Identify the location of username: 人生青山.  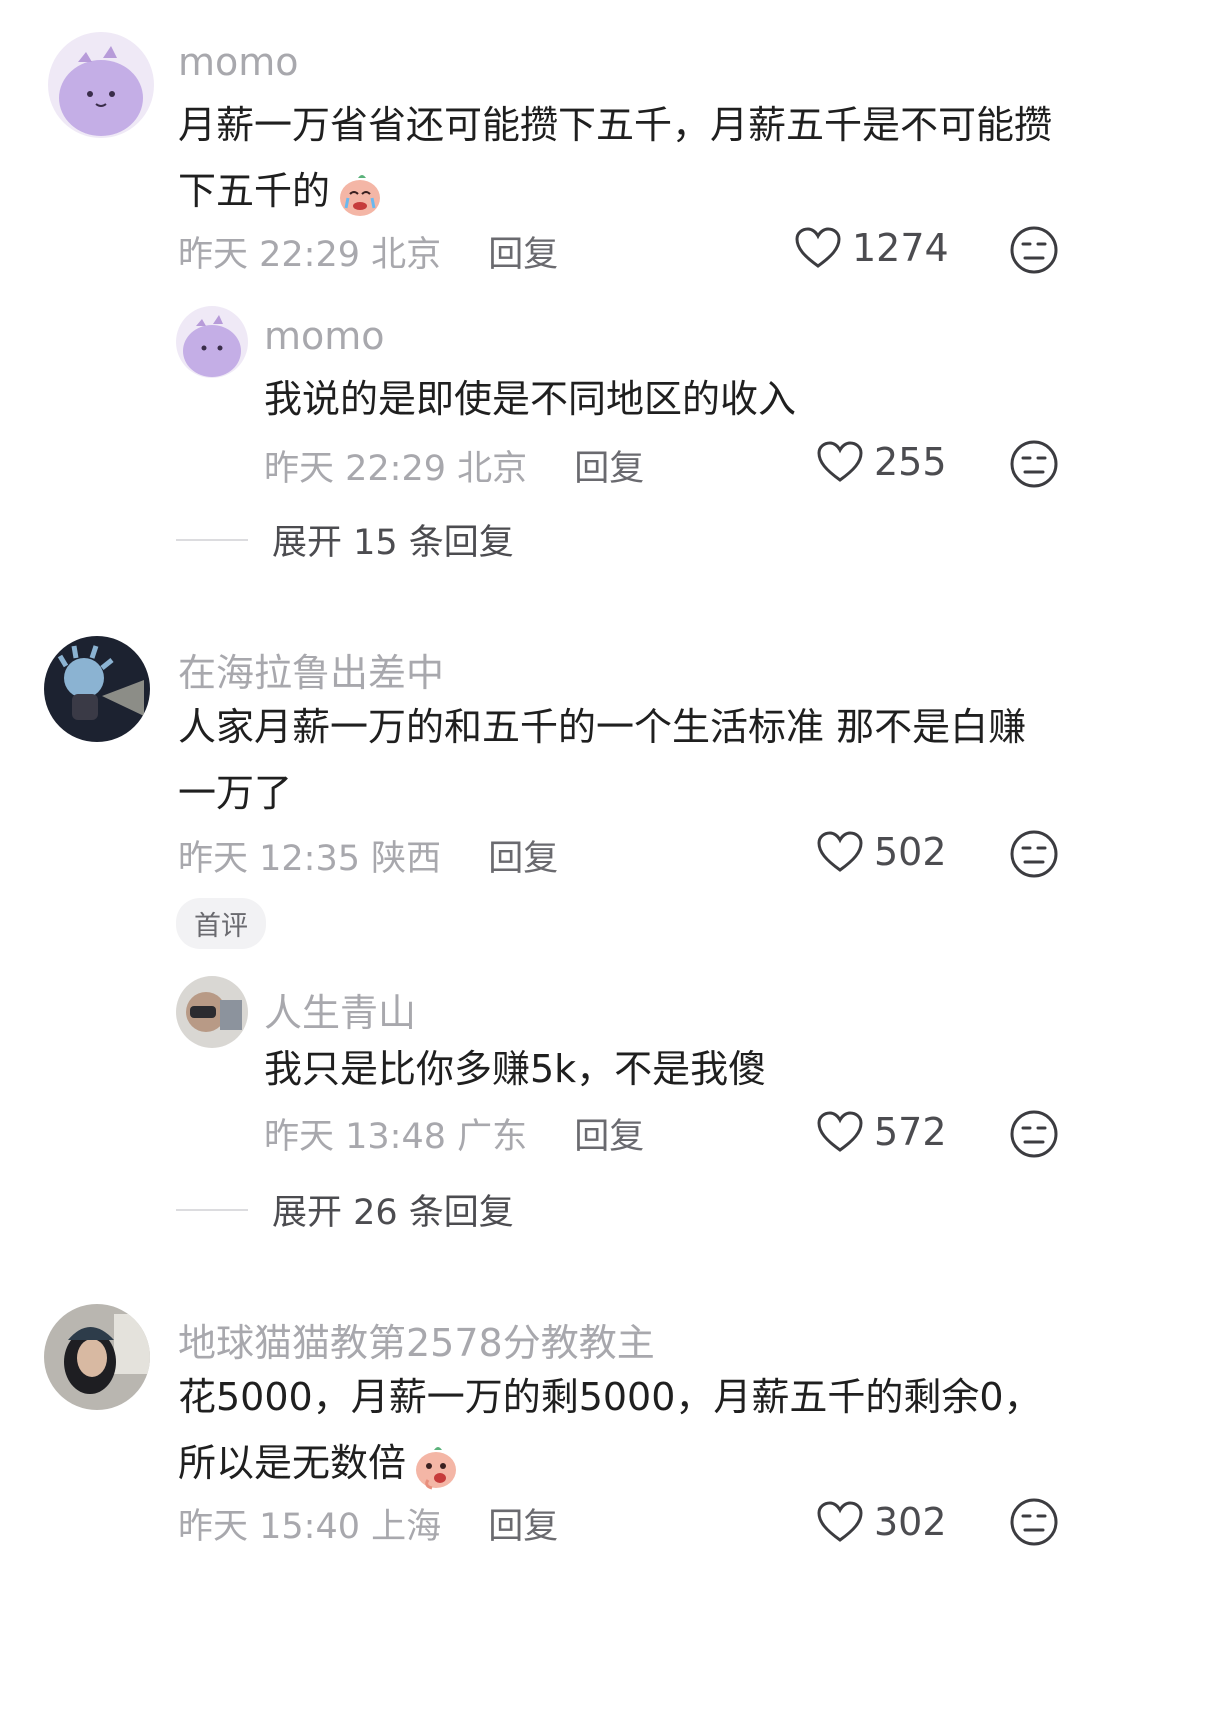
(340, 1009).